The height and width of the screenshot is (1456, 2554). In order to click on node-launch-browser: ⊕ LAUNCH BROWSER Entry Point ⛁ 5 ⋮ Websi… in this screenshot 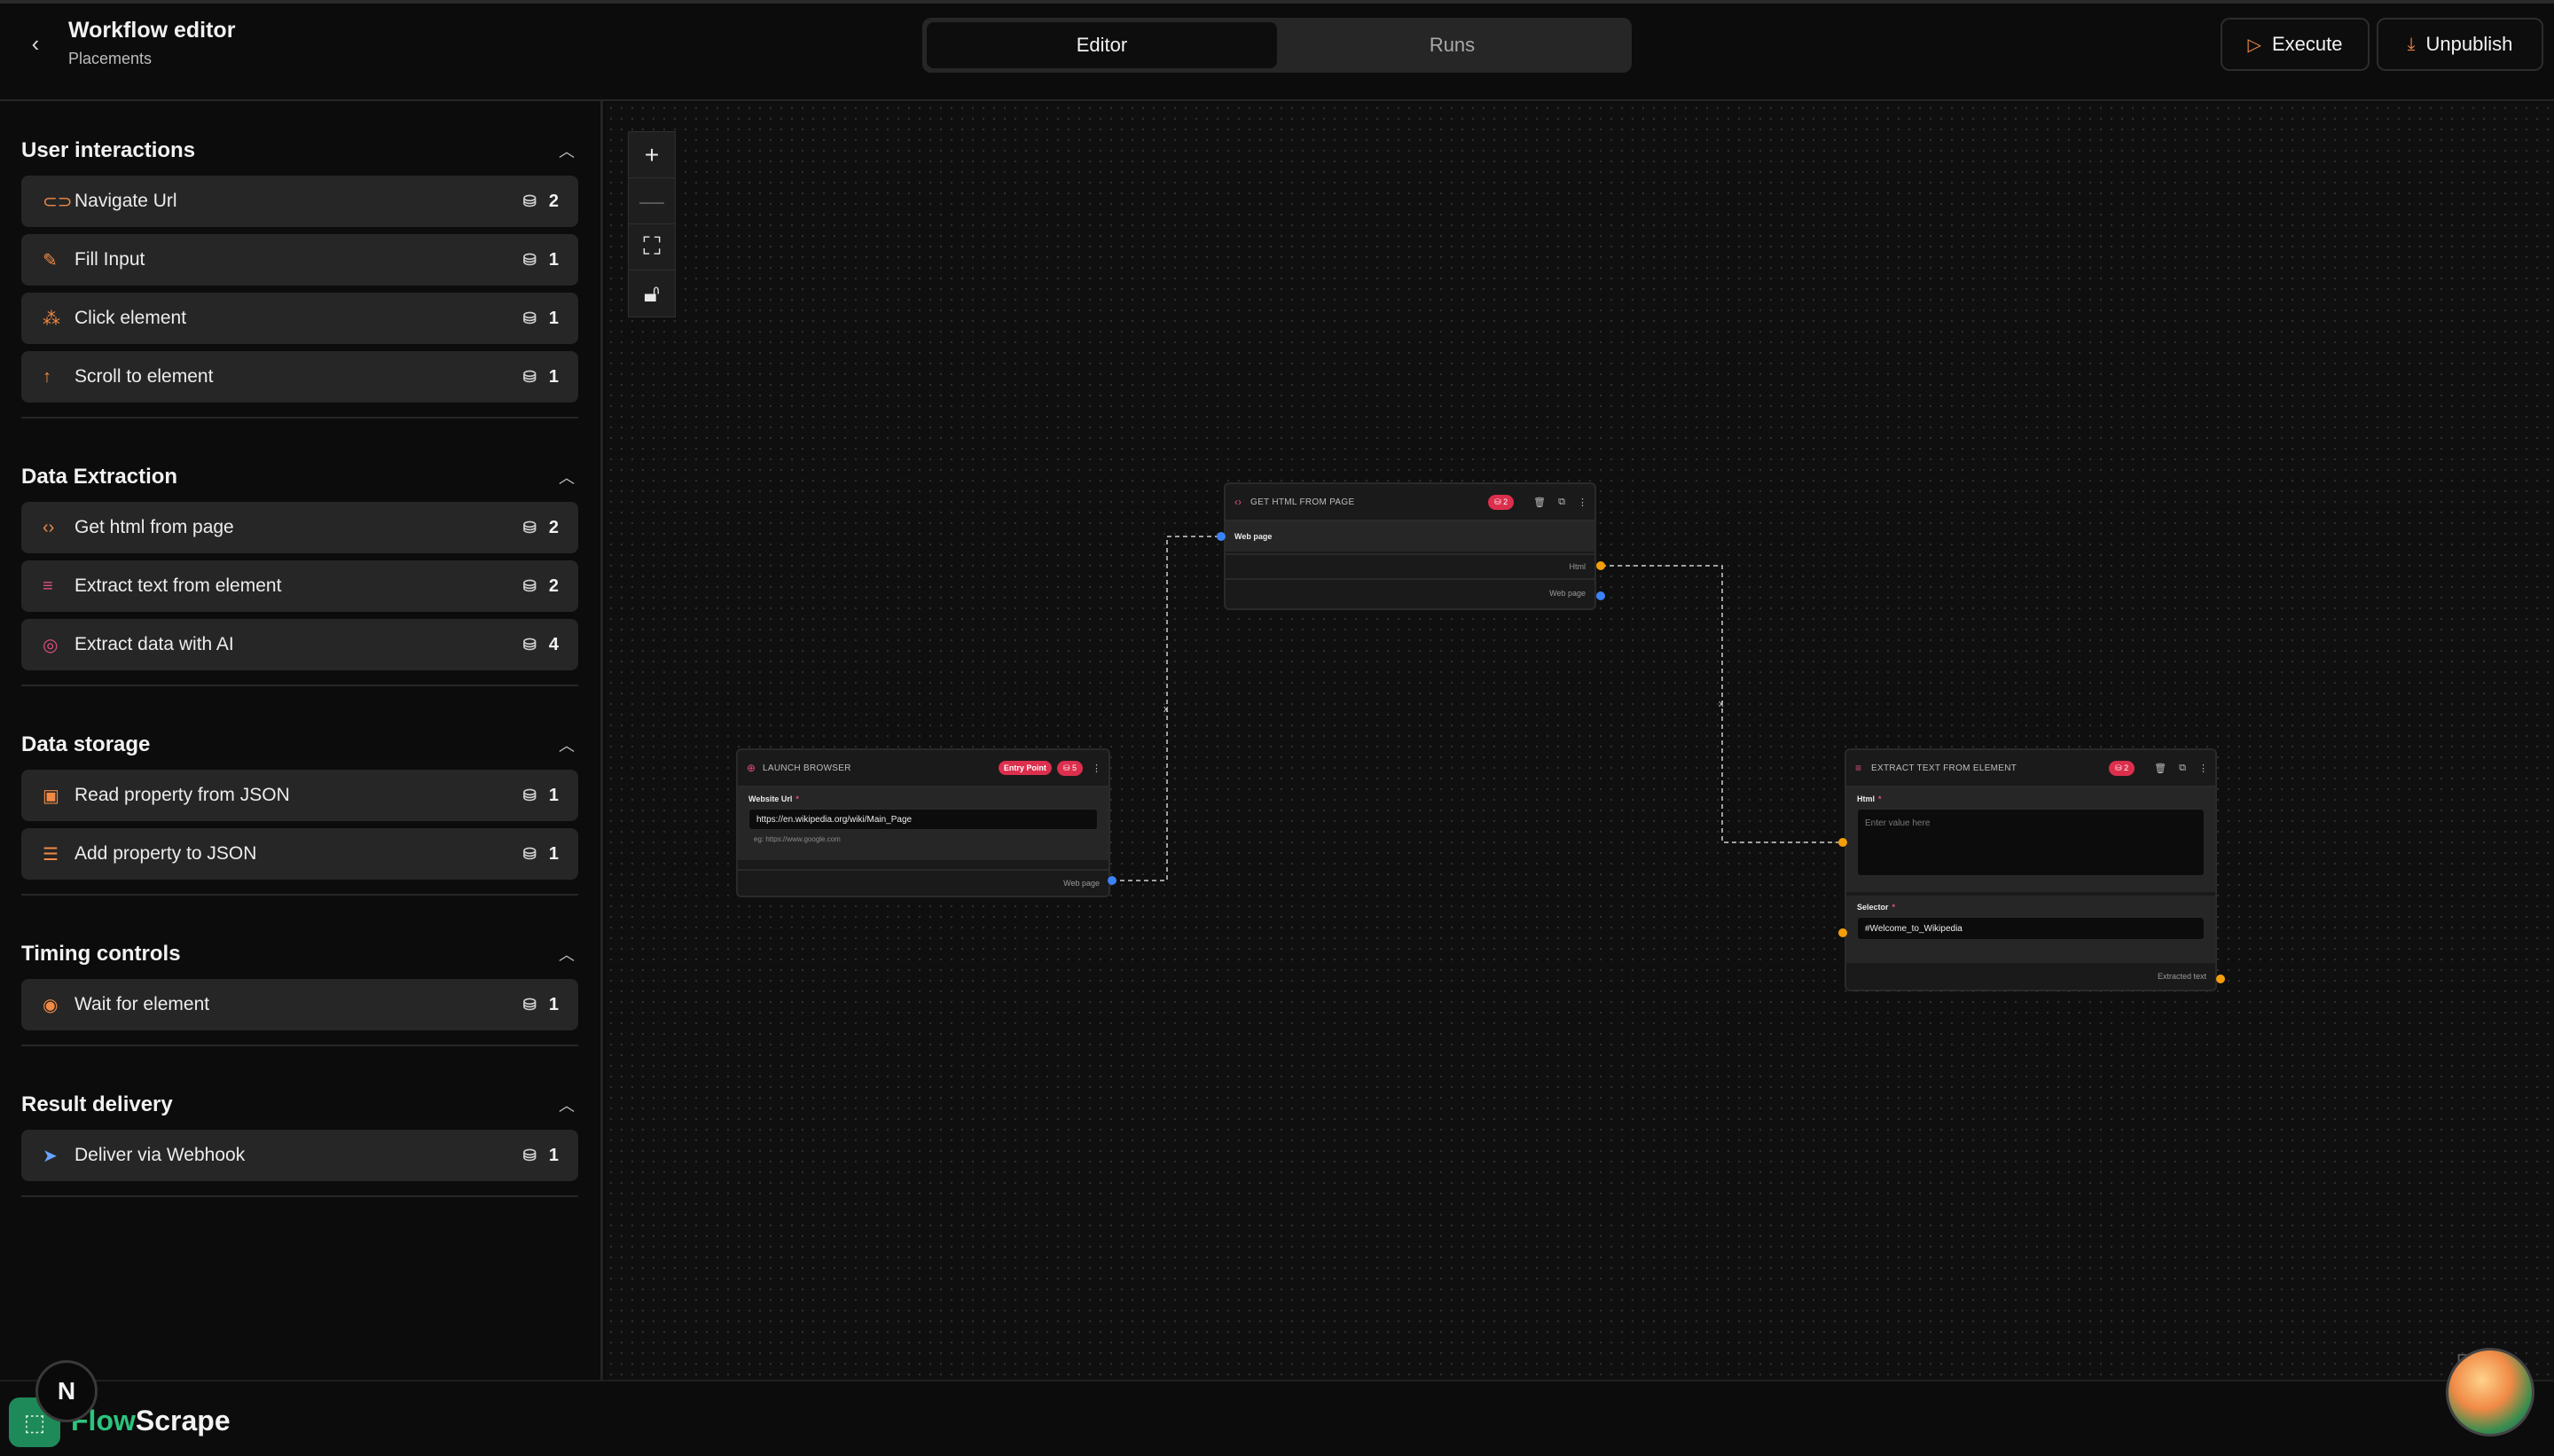, I will do `click(923, 822)`.